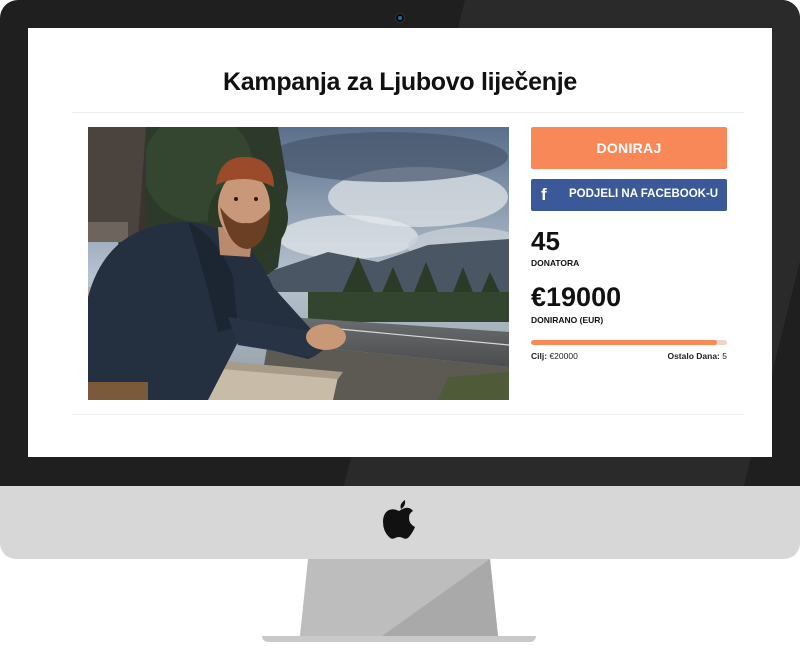 The height and width of the screenshot is (646, 800). I want to click on days-left-label: Ostalo Dana:, so click(693, 356).